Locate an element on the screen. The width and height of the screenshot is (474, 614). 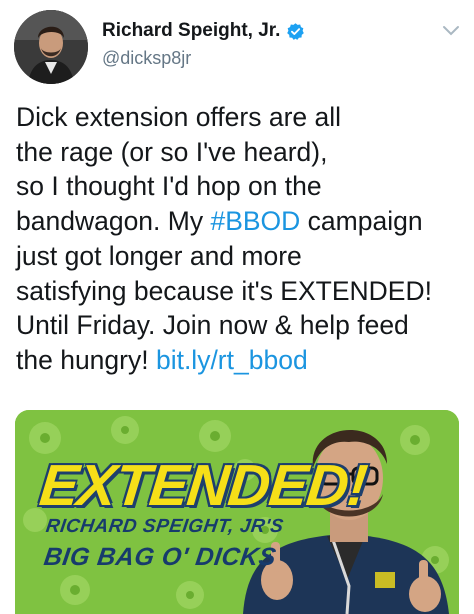
tweet-line: just got longer and more is located at coordinates (159, 255).